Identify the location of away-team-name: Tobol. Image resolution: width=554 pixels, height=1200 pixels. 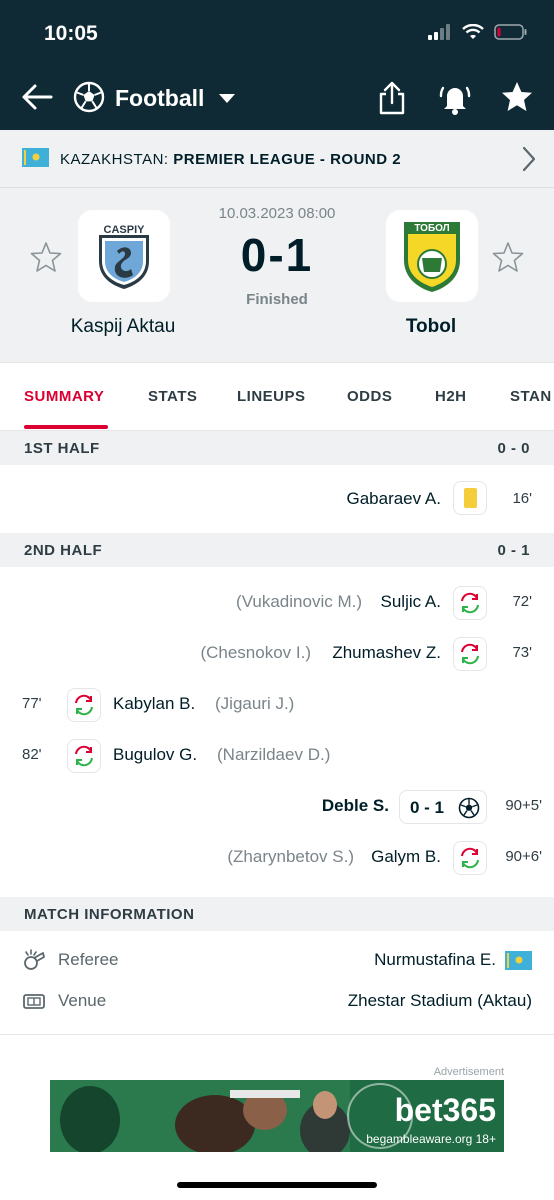
(431, 327).